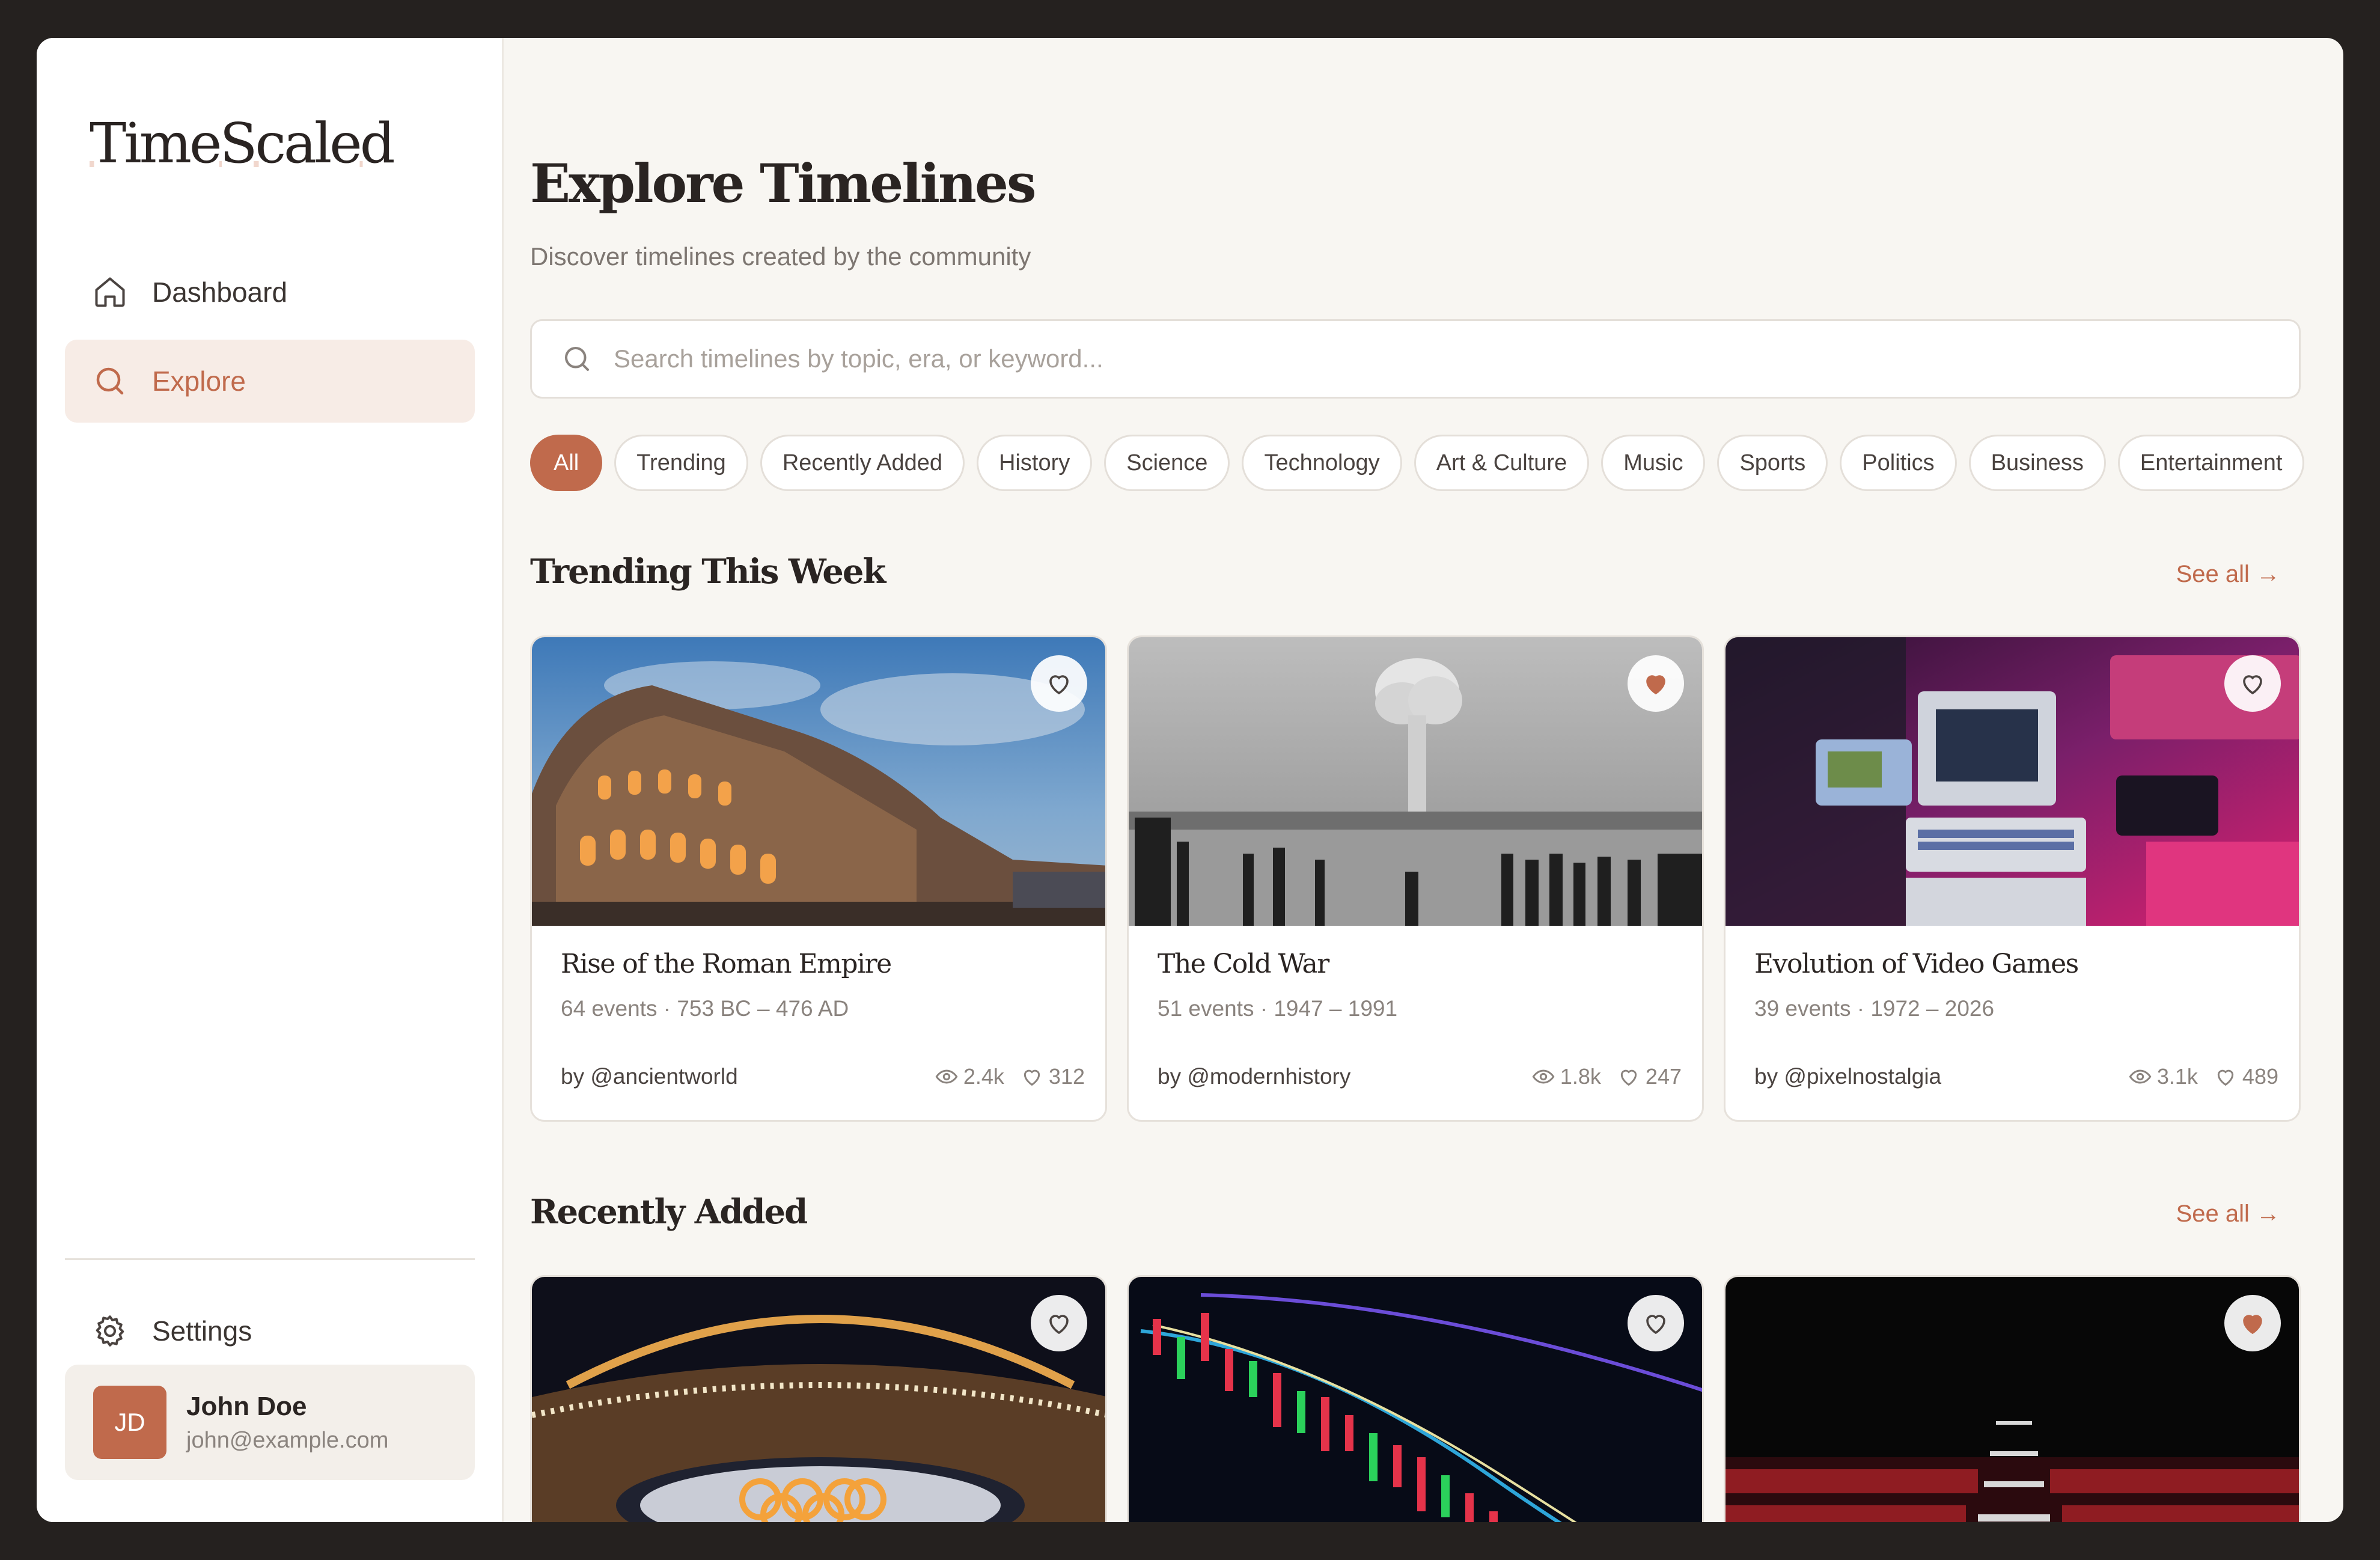  What do you see at coordinates (726, 964) in the screenshot?
I see `card-title: Rise of the Roman Empire` at bounding box center [726, 964].